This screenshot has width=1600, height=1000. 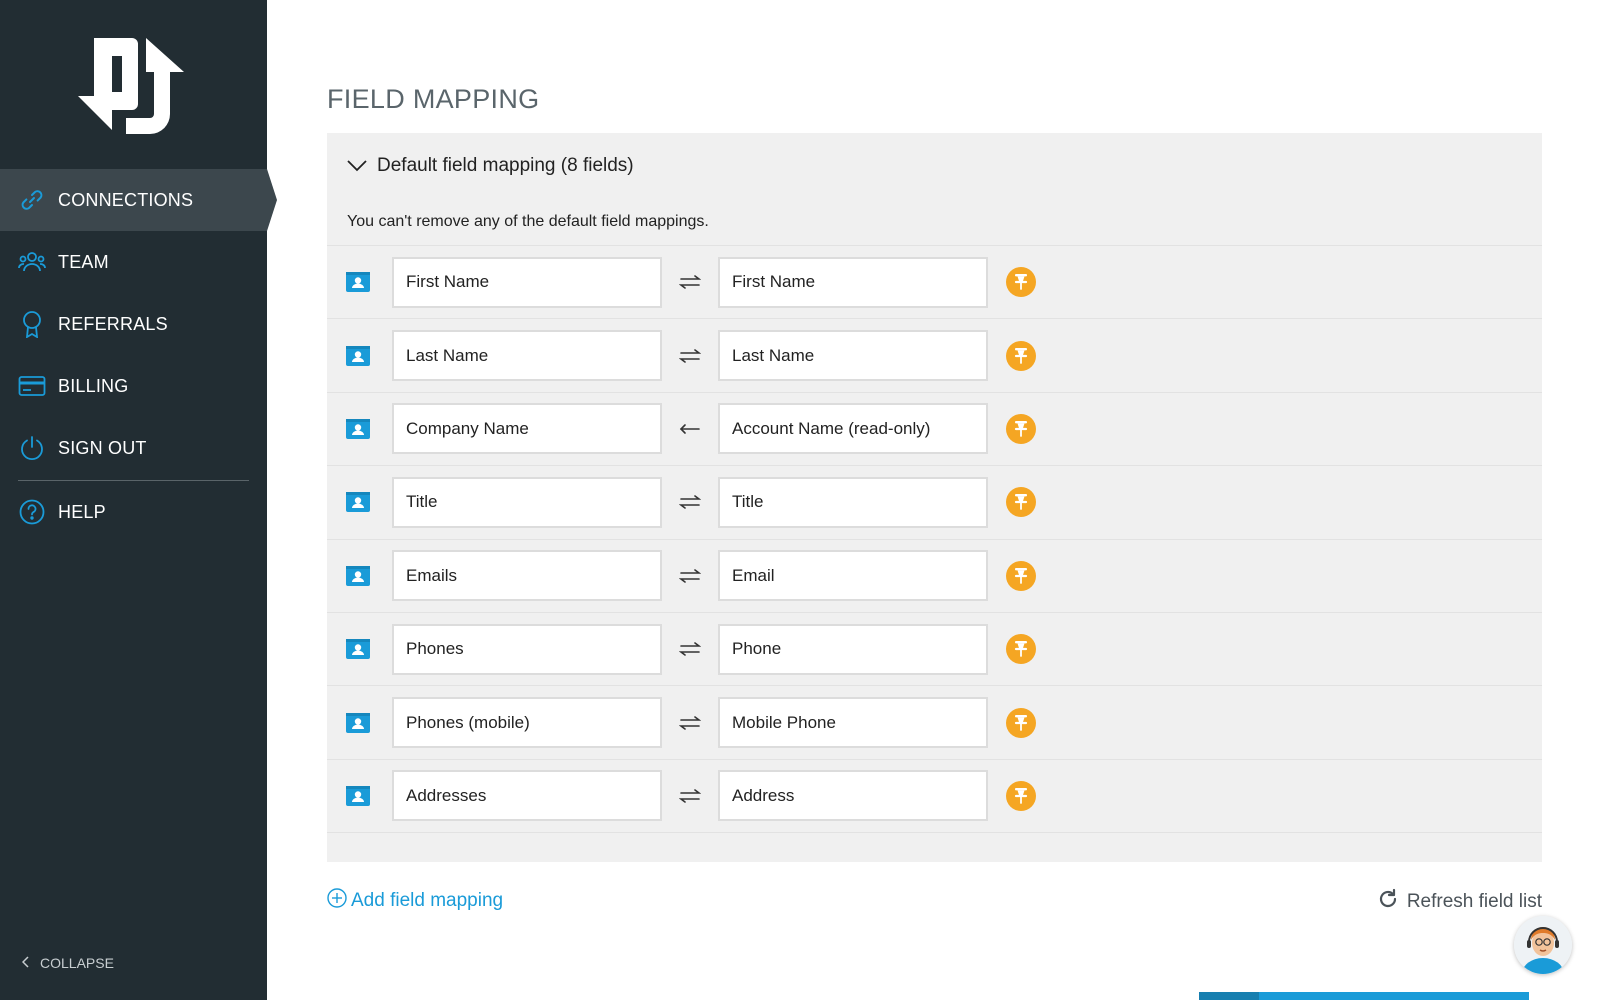 I want to click on mapping-row: First Name First Name, so click(x=934, y=283).